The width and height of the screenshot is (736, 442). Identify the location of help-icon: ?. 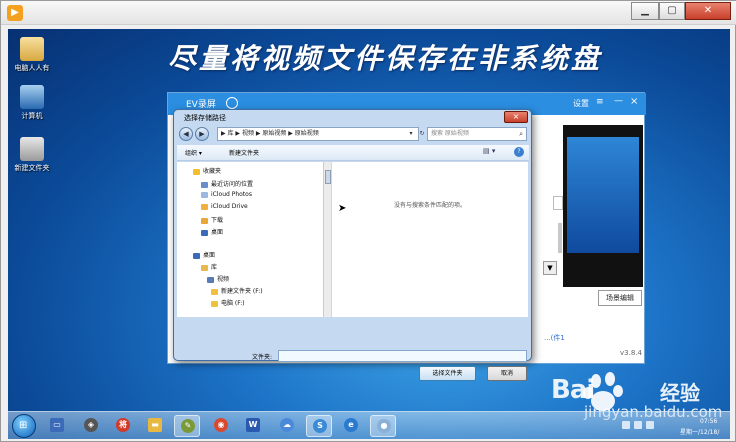
(519, 152).